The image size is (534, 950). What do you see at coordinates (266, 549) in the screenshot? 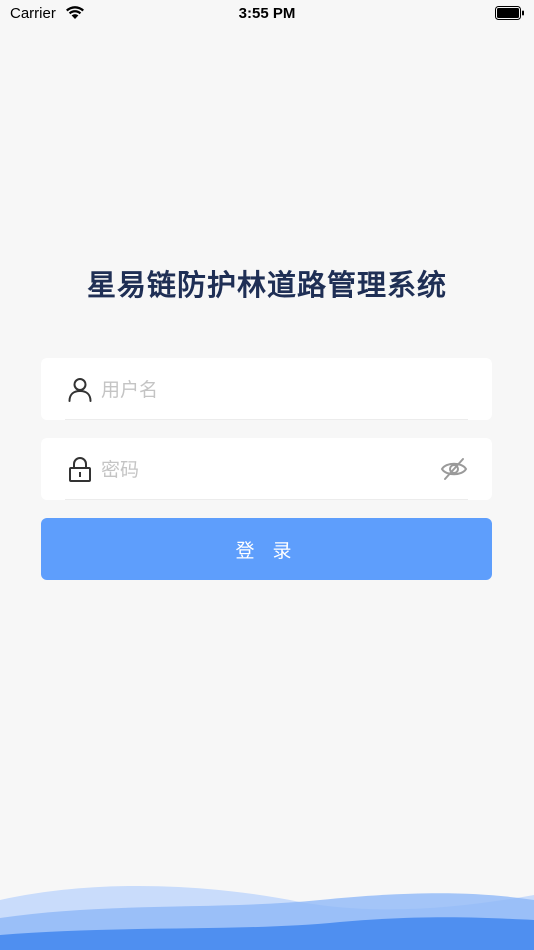
I see `login-button: 登 录` at bounding box center [266, 549].